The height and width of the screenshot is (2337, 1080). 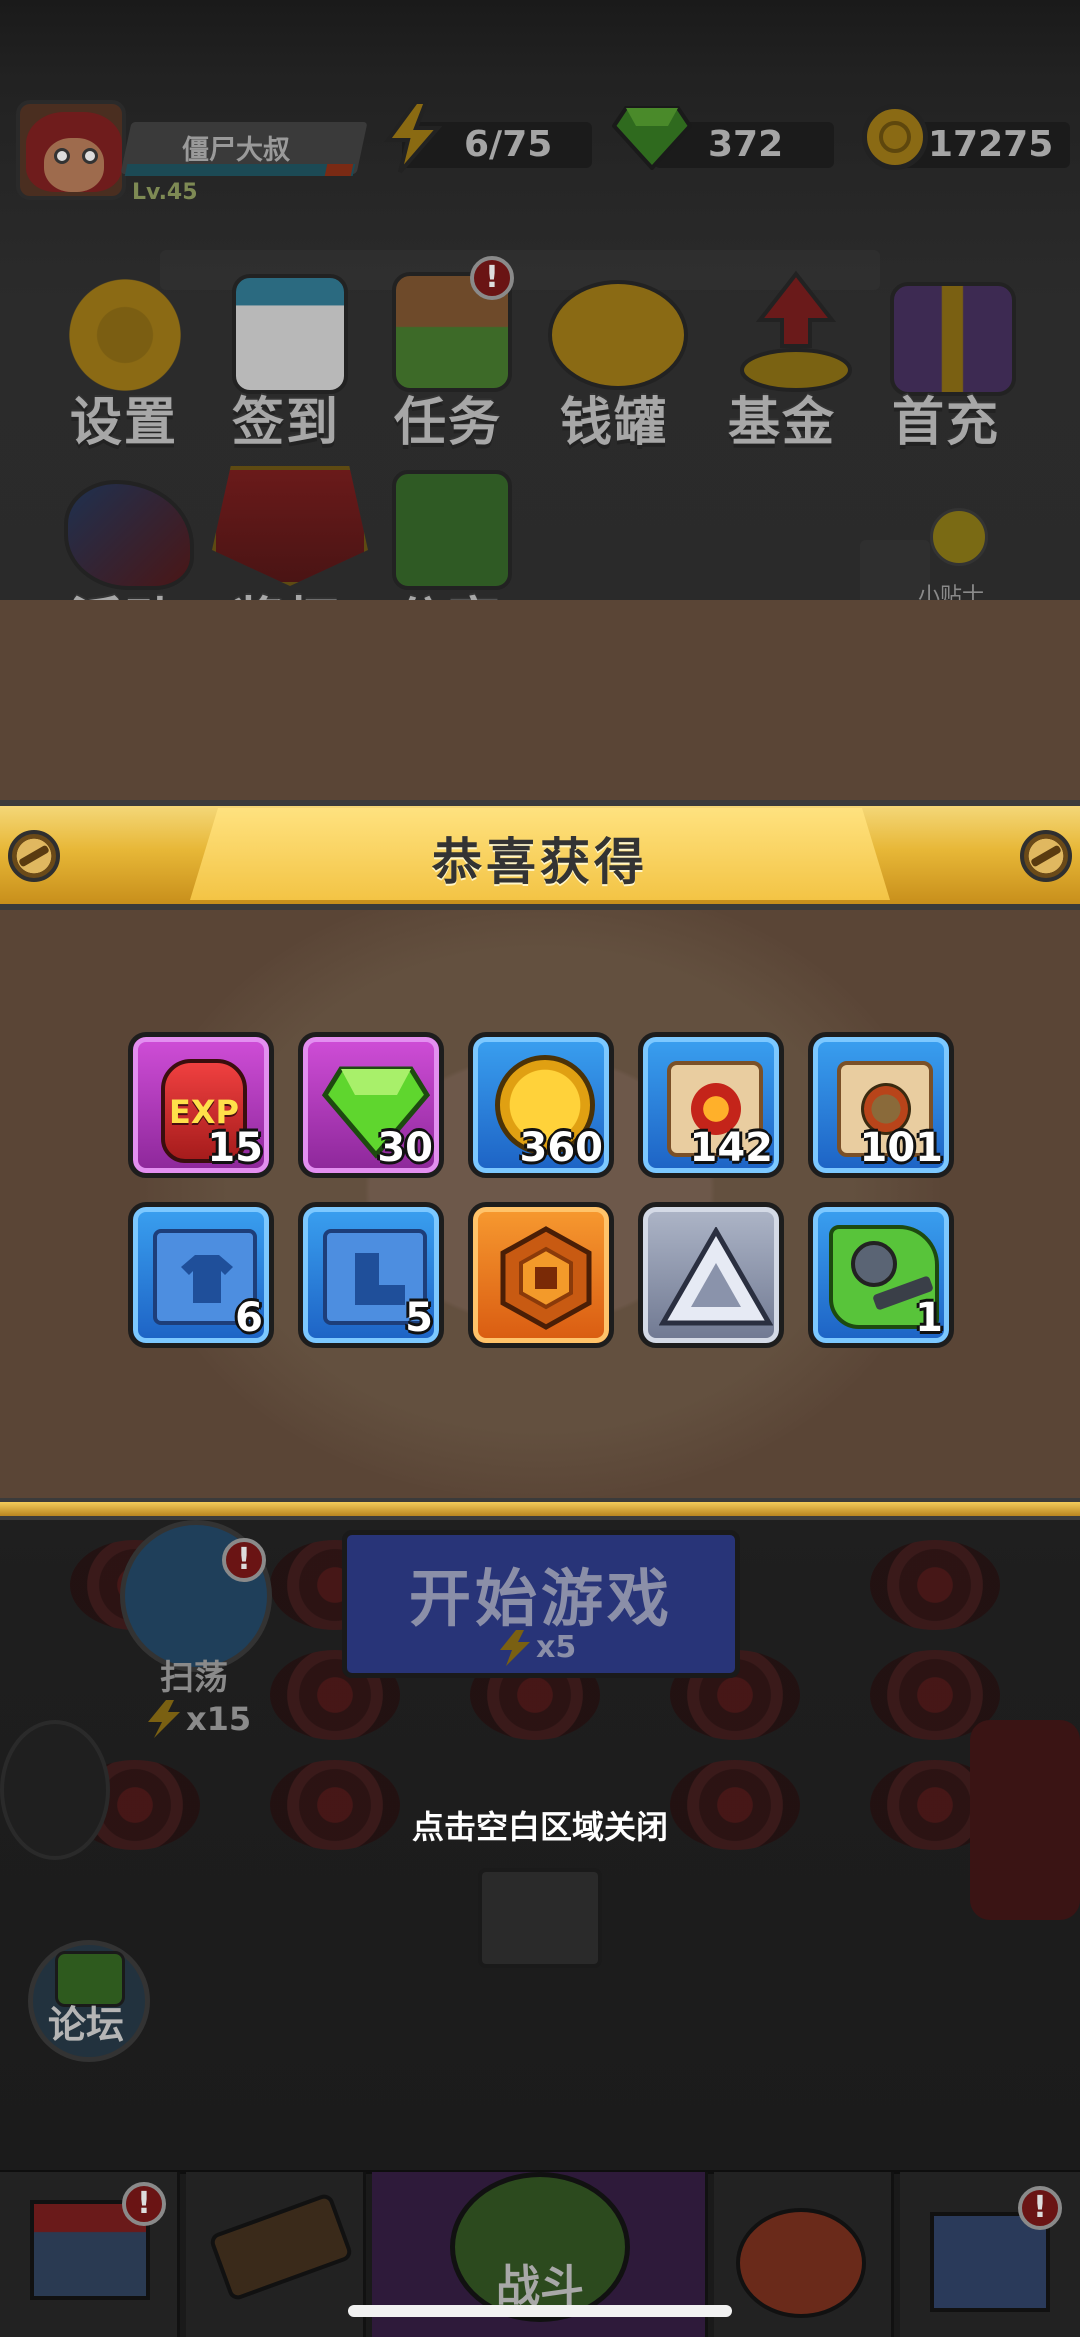 I want to click on gem-value: 372, so click(x=746, y=144).